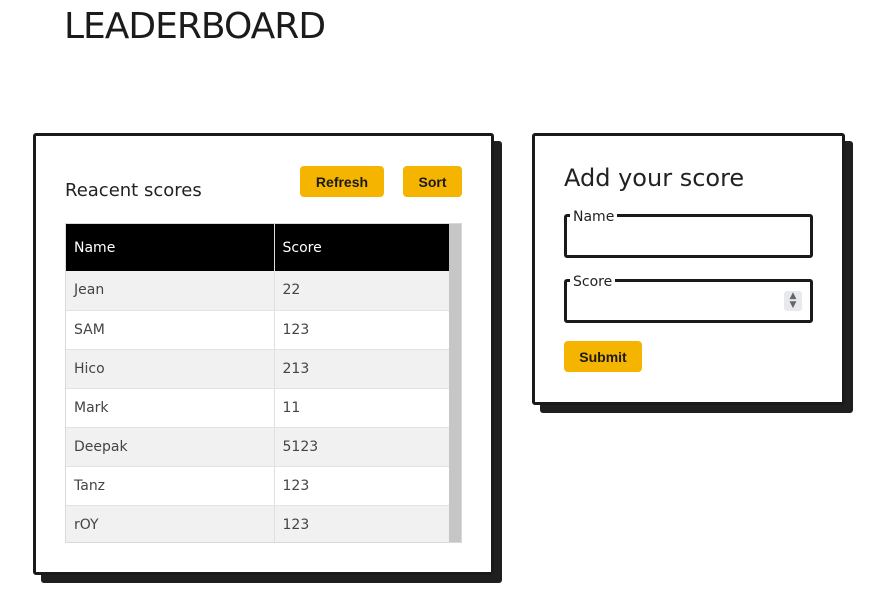 The height and width of the screenshot is (615, 878). Describe the element at coordinates (603, 356) in the screenshot. I see `submit-button: Submit` at that location.